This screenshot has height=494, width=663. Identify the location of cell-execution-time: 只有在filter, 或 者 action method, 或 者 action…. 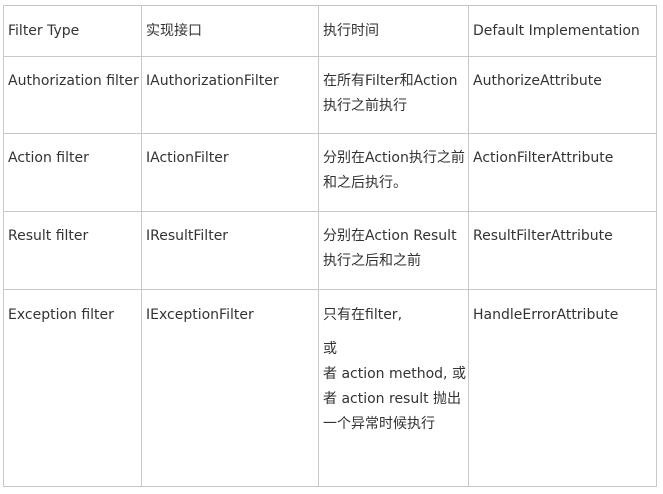
(393, 388).